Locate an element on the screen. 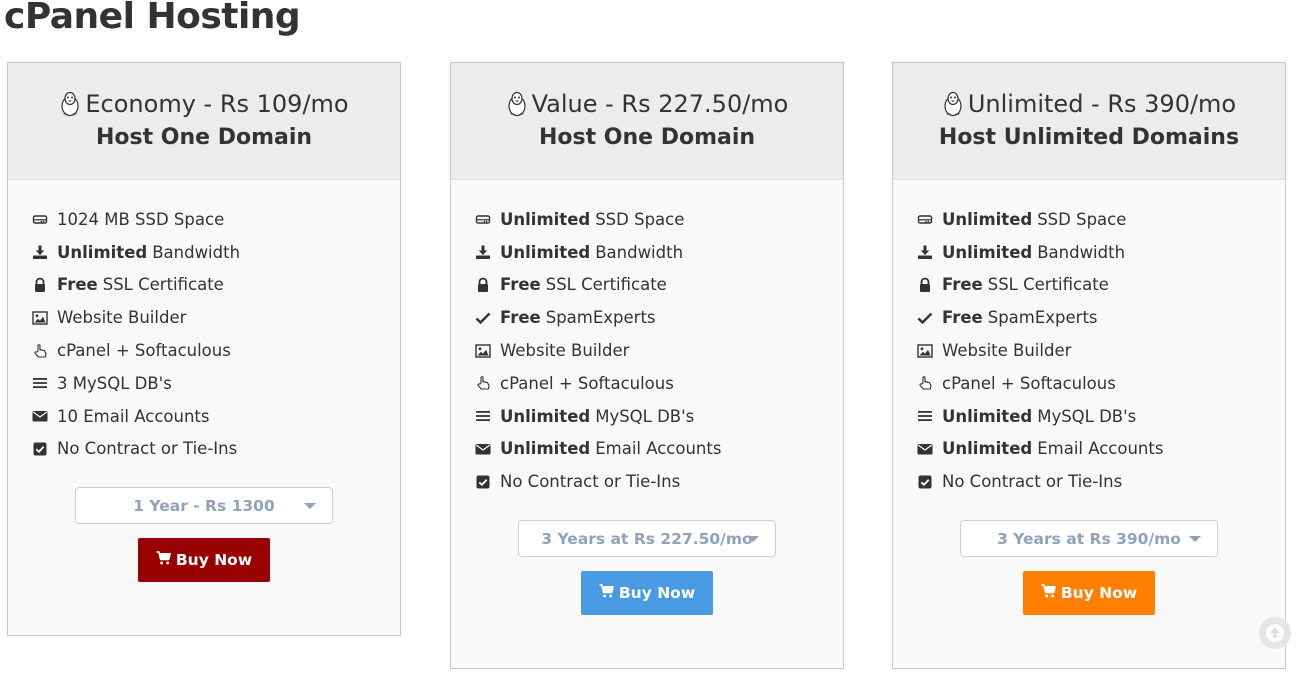 The image size is (1296, 686). feature-item: 1024 MB SSD Space is located at coordinates (215, 219).